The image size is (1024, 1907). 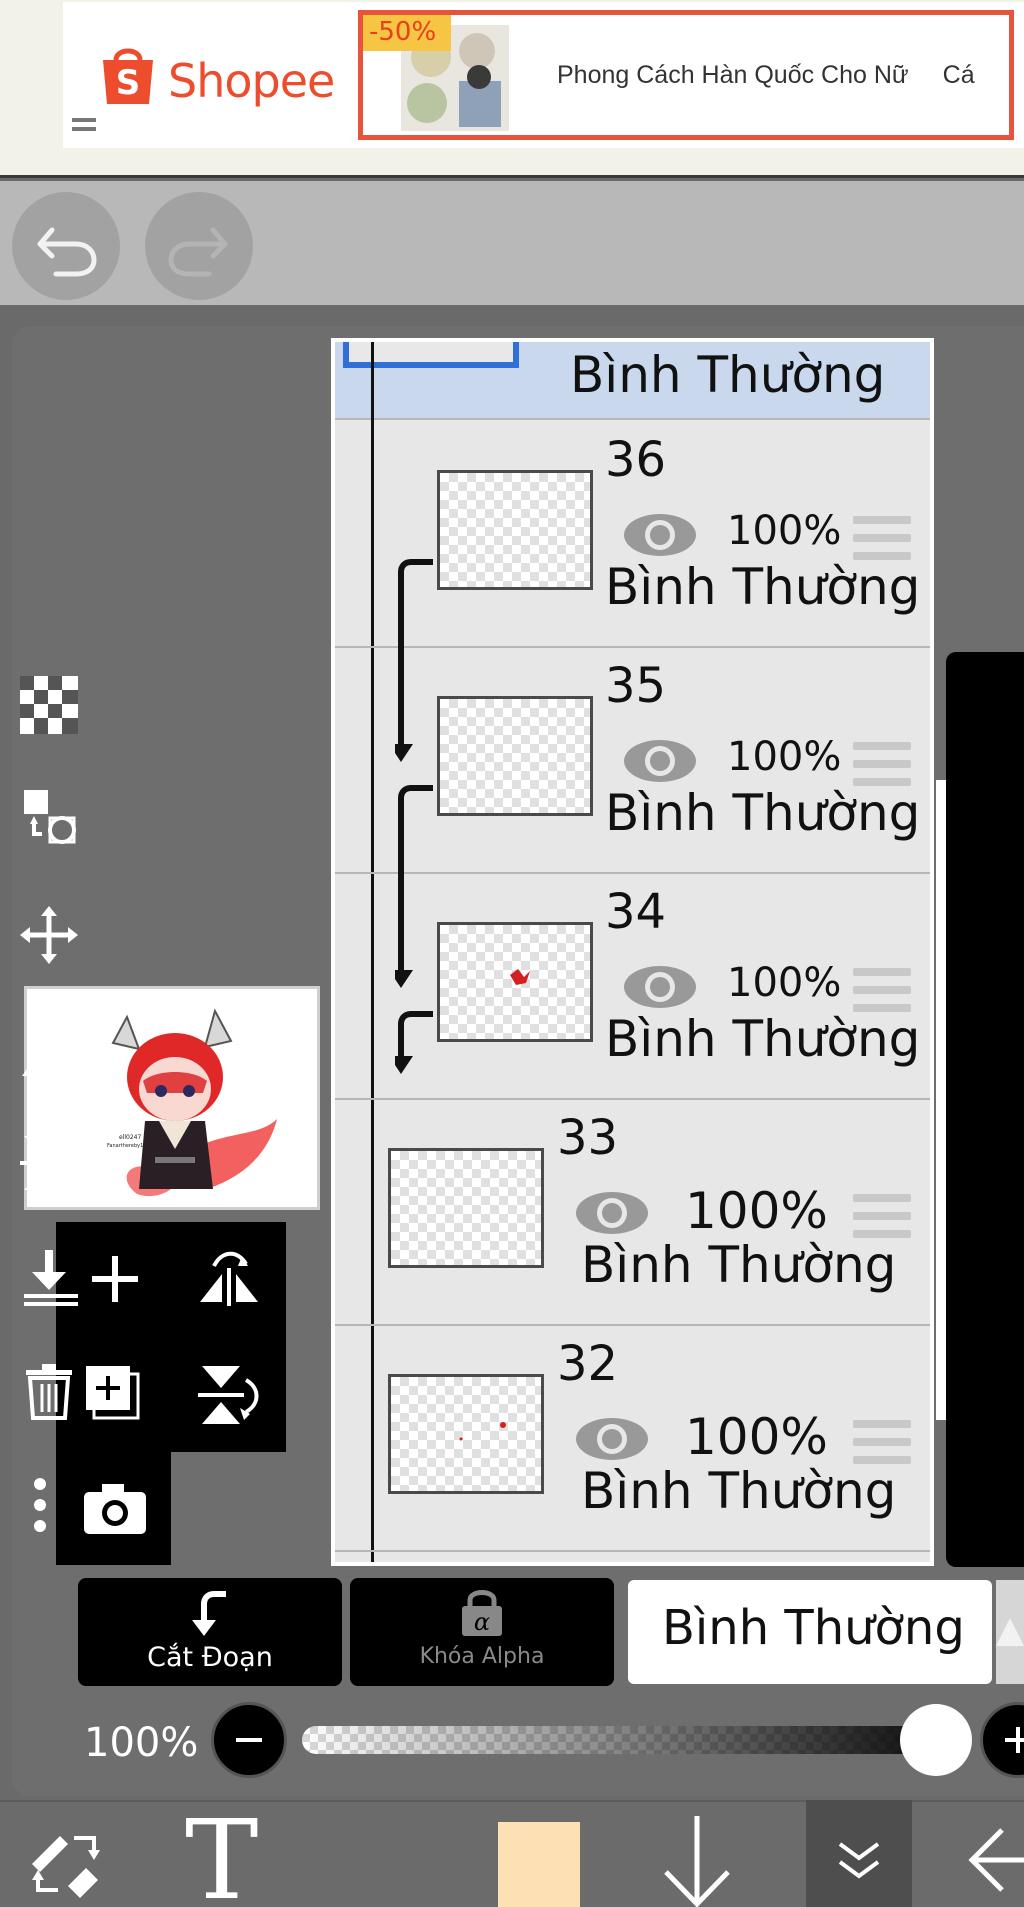 I want to click on layer-row: 33 100% Bình Thường, so click(x=632, y=1213).